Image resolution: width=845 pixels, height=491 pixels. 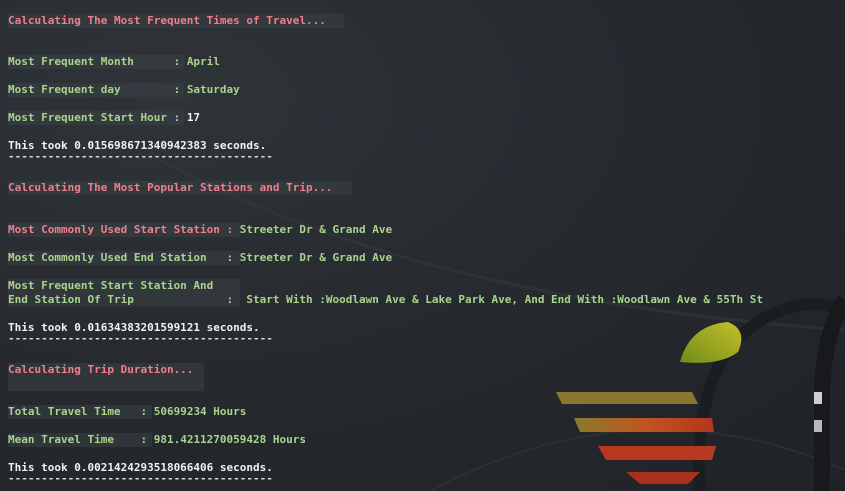 I want to click on trip-label-line-1: Most Frequent Start Station And, so click(x=111, y=285).